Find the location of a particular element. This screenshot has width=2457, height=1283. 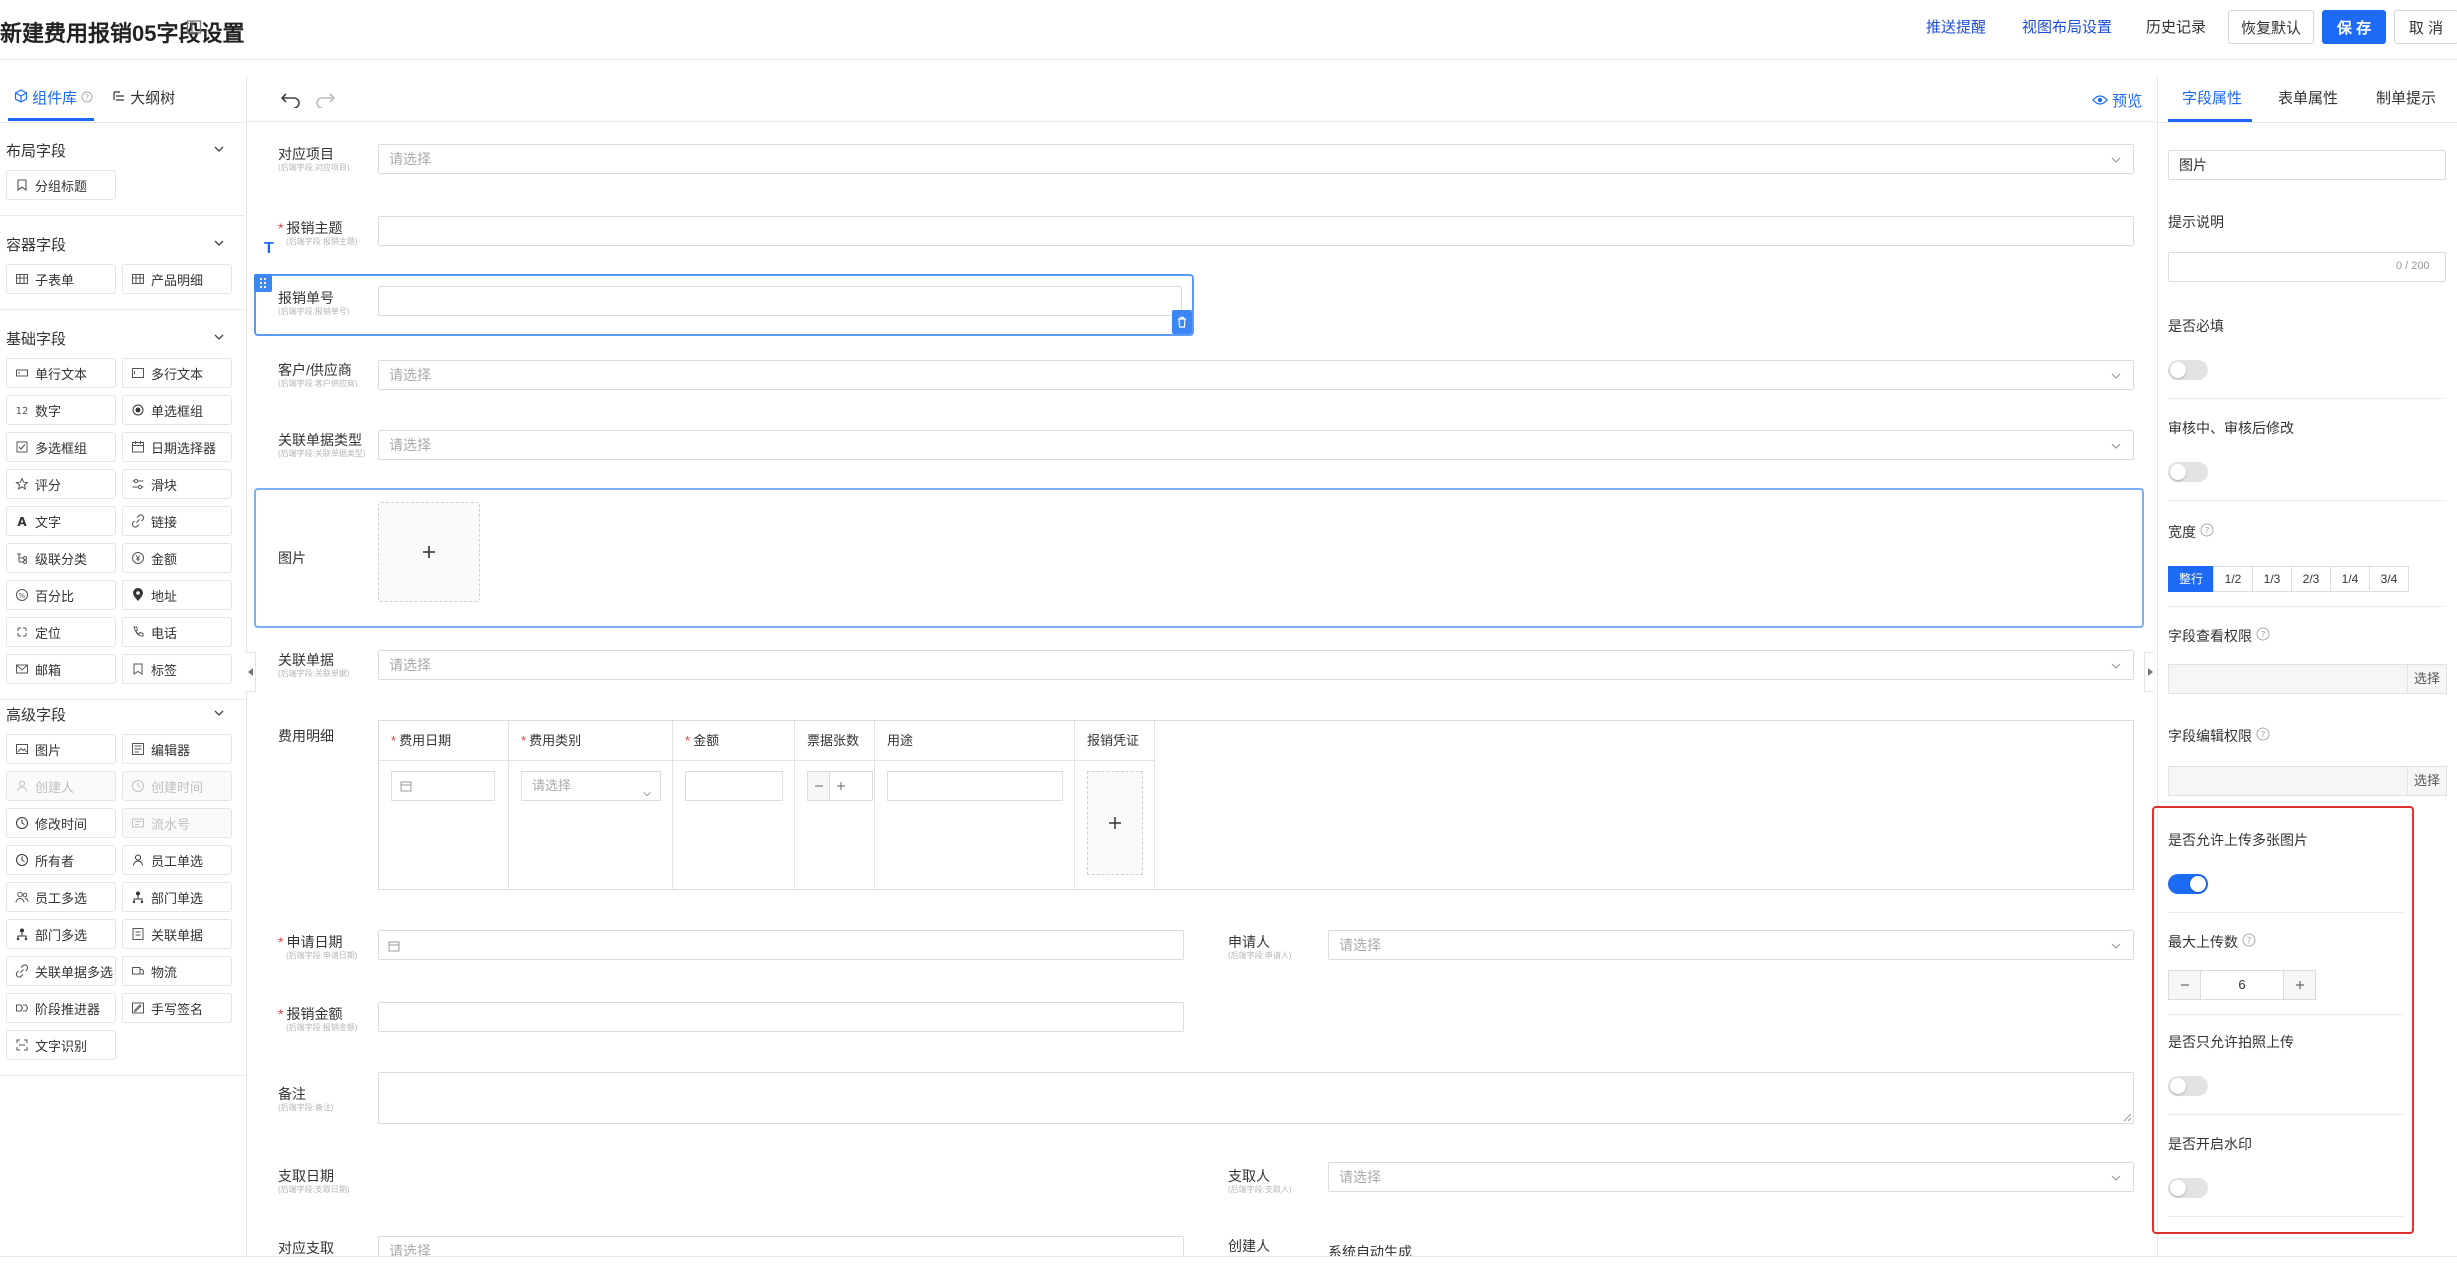

redo-icon is located at coordinates (325, 99).